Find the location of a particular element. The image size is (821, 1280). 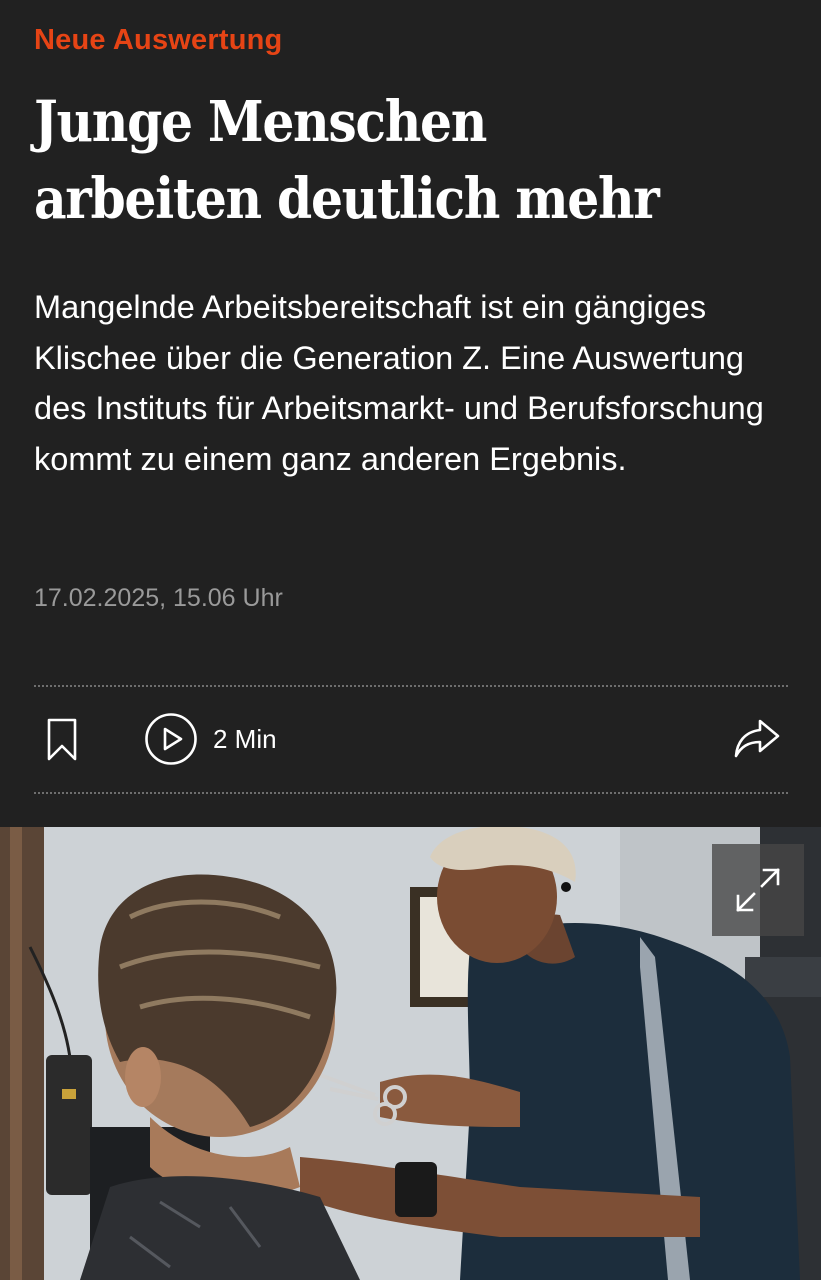

article-timestamp: 17.02.2025, 15.06 Uhr is located at coordinates (158, 598).